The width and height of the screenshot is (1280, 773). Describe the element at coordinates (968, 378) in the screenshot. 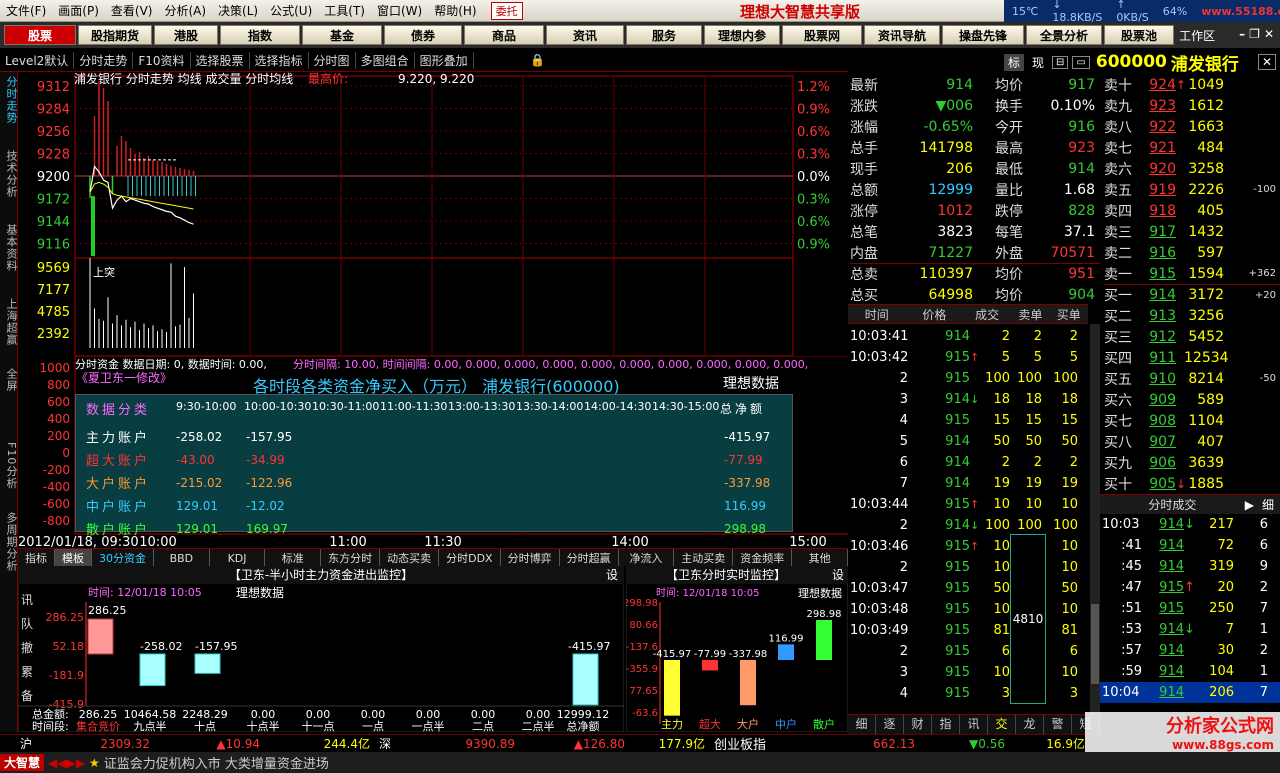

I see `trade-row-2: 2 915 100 100 100` at that location.